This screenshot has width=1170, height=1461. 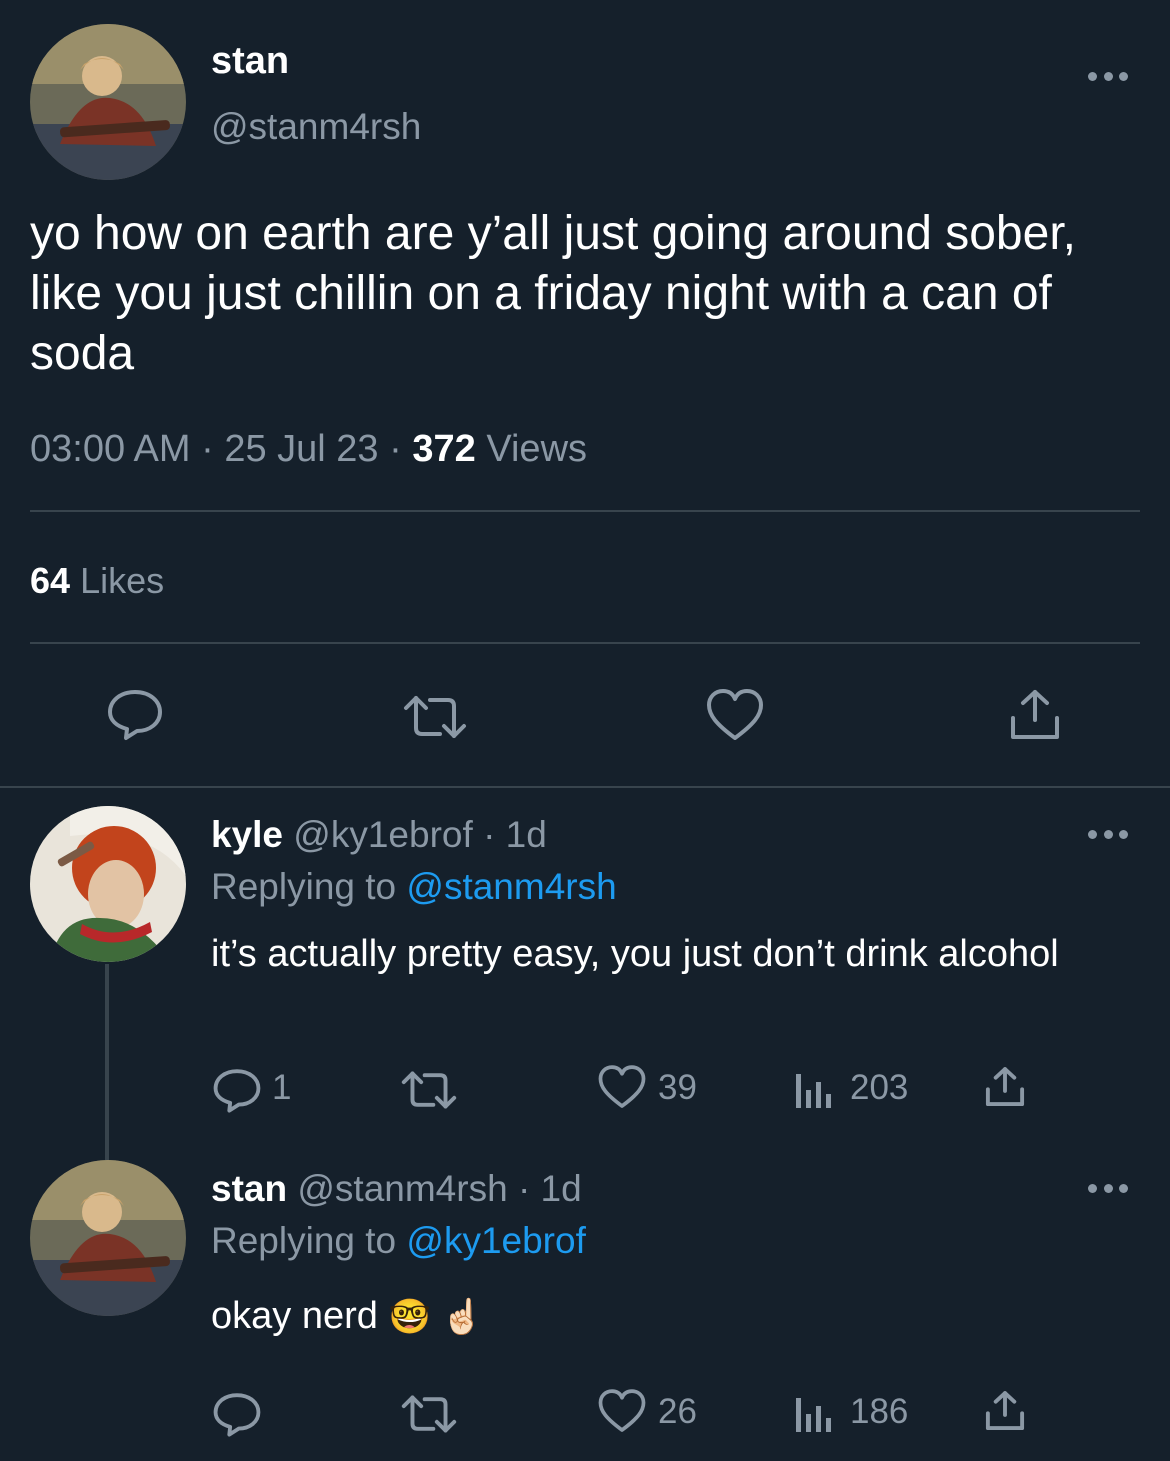 I want to click on replying-to: Replying to @stanm4rsh, so click(x=414, y=887).